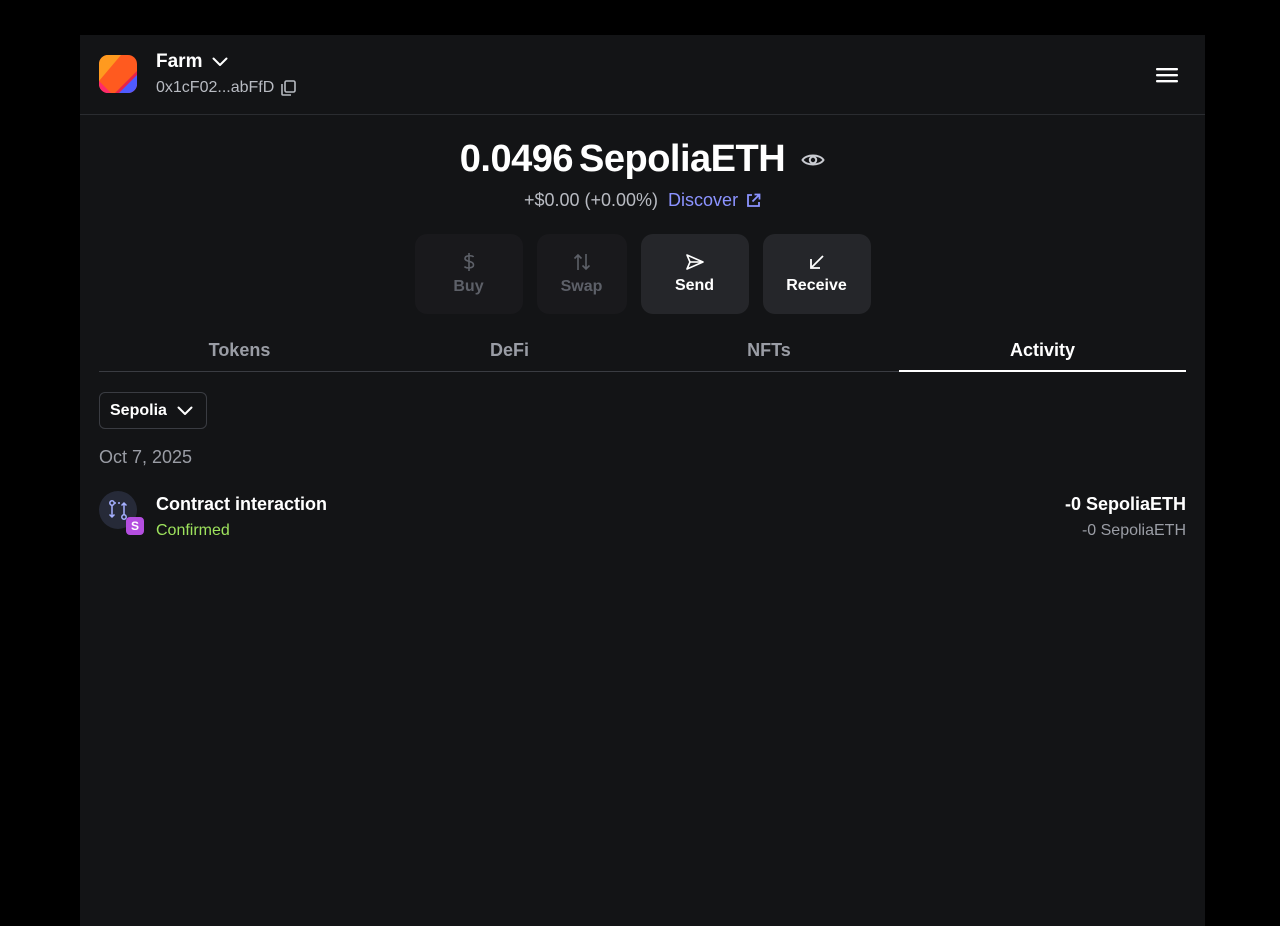  Describe the element at coordinates (193, 530) in the screenshot. I see `activity-status: Confirmed` at that location.